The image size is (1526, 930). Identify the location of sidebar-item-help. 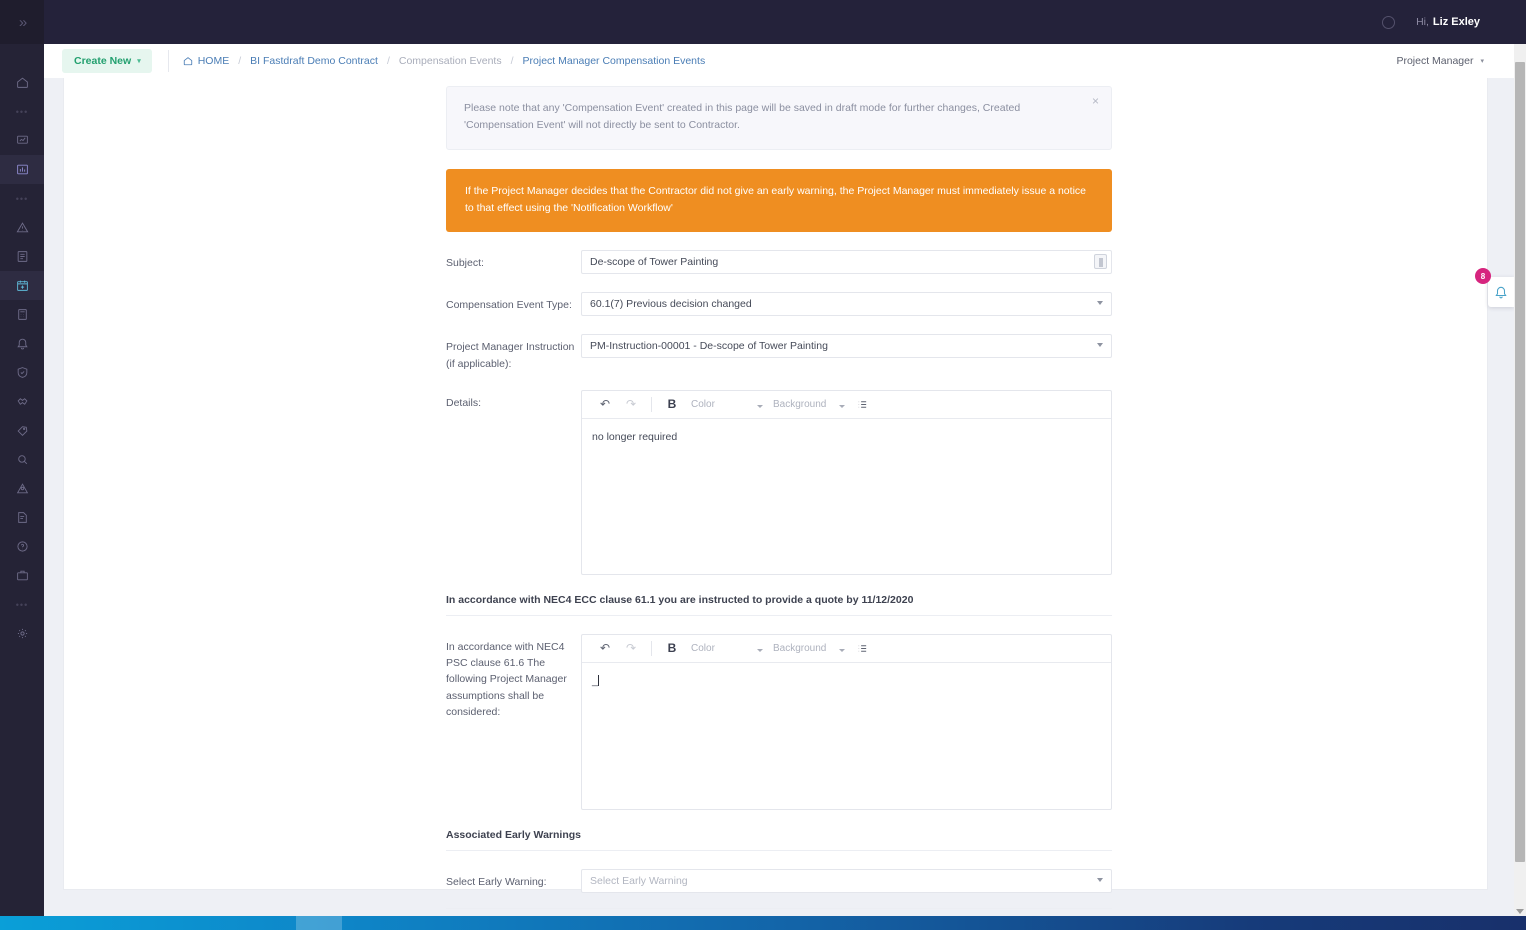
(22, 546).